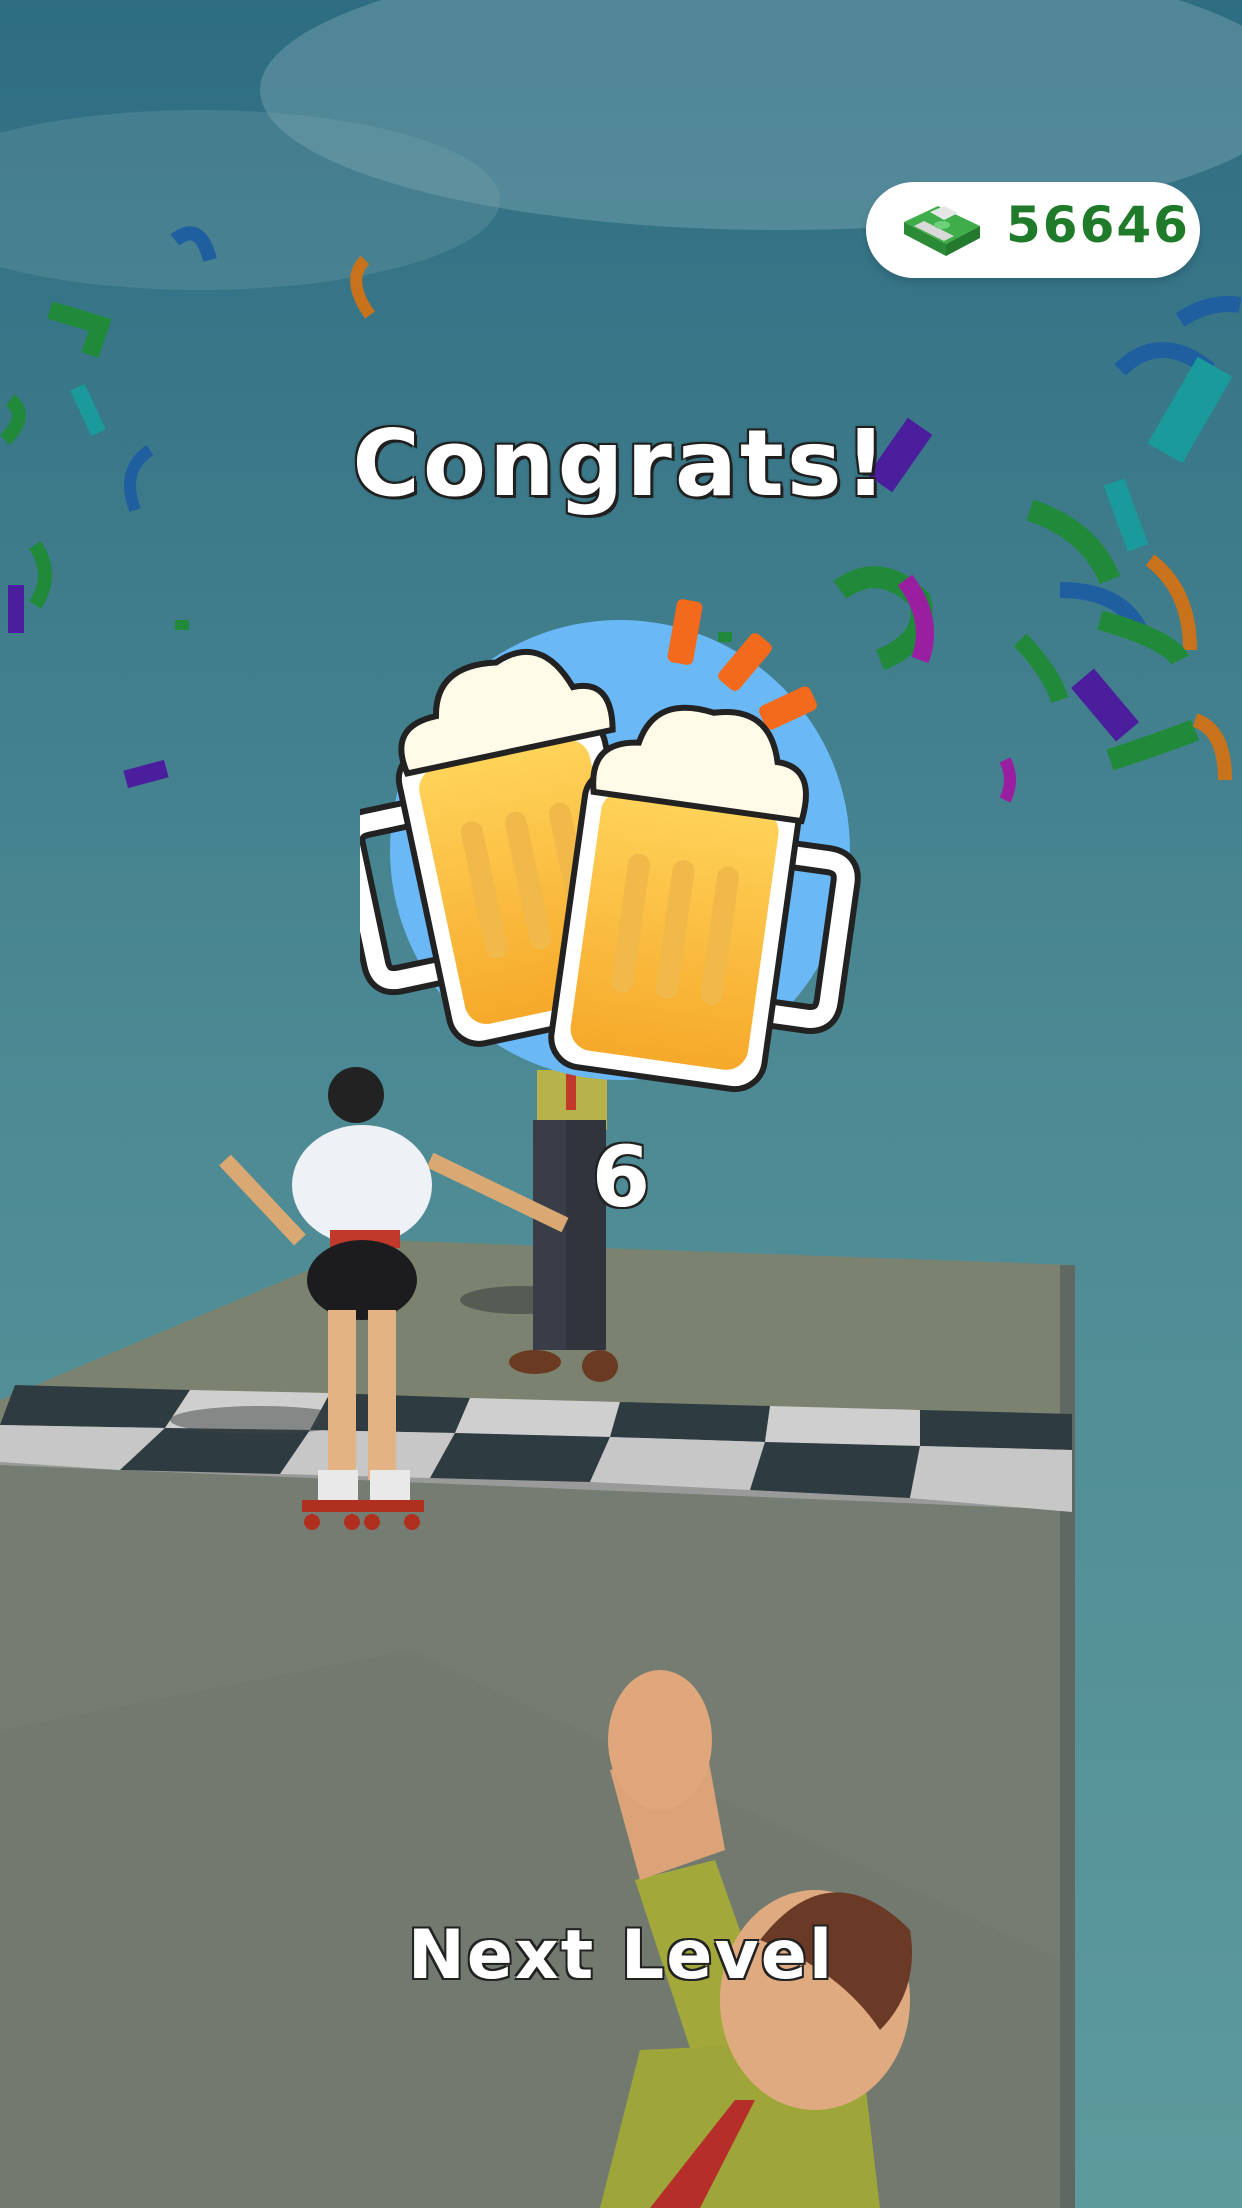 The width and height of the screenshot is (1242, 2208). What do you see at coordinates (621, 1955) in the screenshot?
I see `next-level-button: Next Level` at bounding box center [621, 1955].